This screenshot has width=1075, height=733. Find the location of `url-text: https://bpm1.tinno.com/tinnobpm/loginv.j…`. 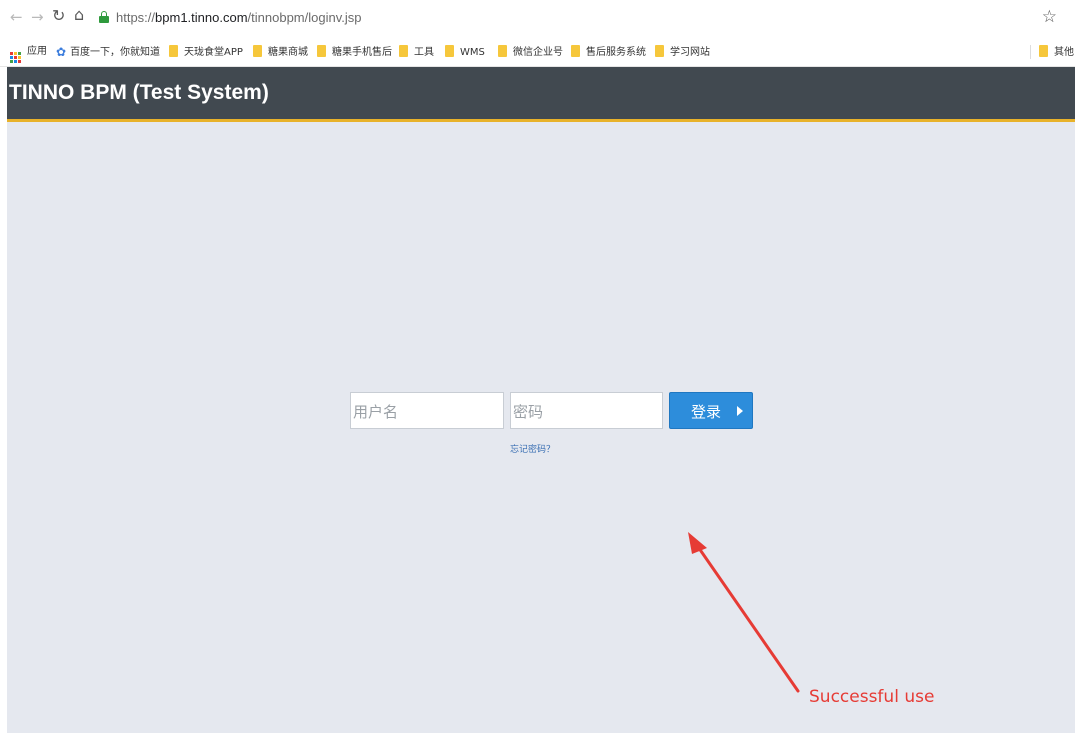

url-text: https://bpm1.tinno.com/tinnobpm/loginv.j… is located at coordinates (239, 17).